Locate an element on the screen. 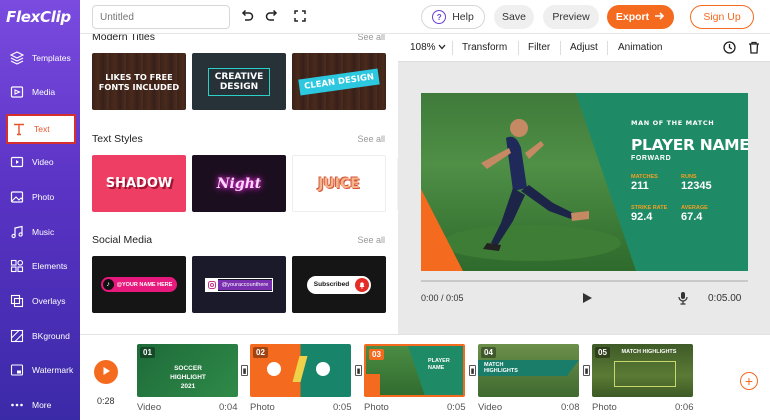 This screenshot has width=770, height=420. text-style-thumb: JUICE is located at coordinates (339, 183).